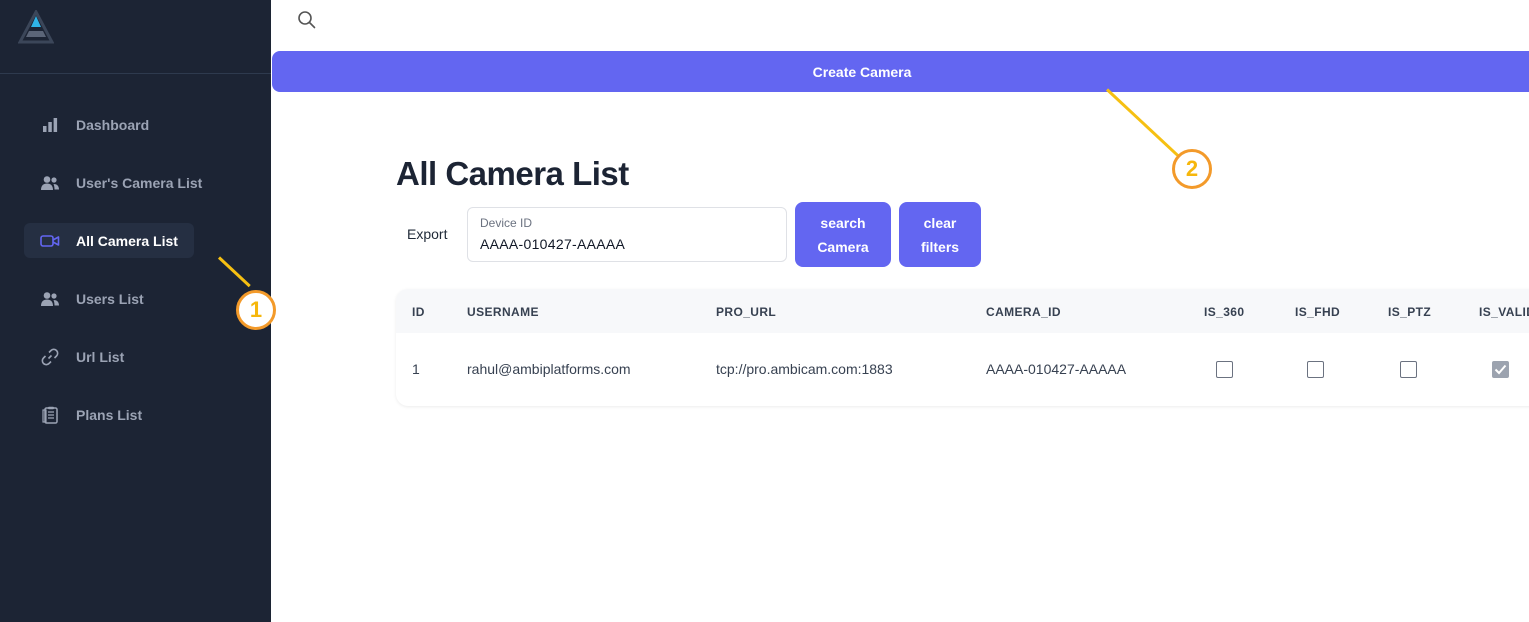 The image size is (1529, 622). What do you see at coordinates (625, 244) in the screenshot?
I see `device-id-input` at bounding box center [625, 244].